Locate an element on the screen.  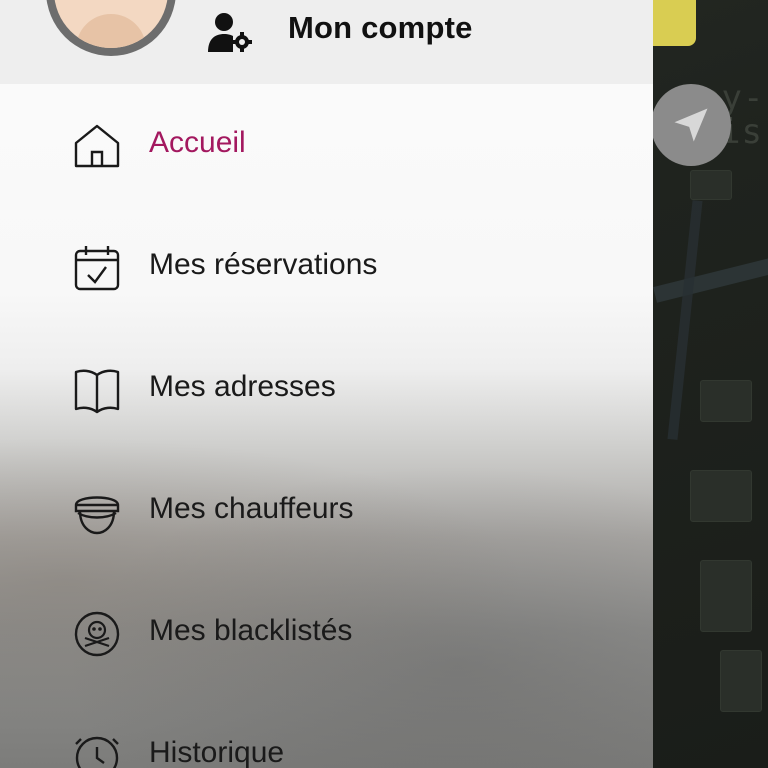
drawer-header: Mon compte is located at coordinates (326, 42).